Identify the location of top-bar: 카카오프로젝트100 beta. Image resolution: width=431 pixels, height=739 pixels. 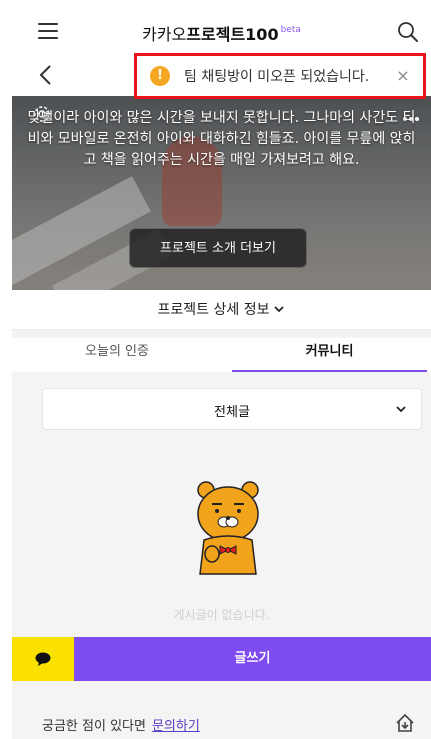
(221, 32).